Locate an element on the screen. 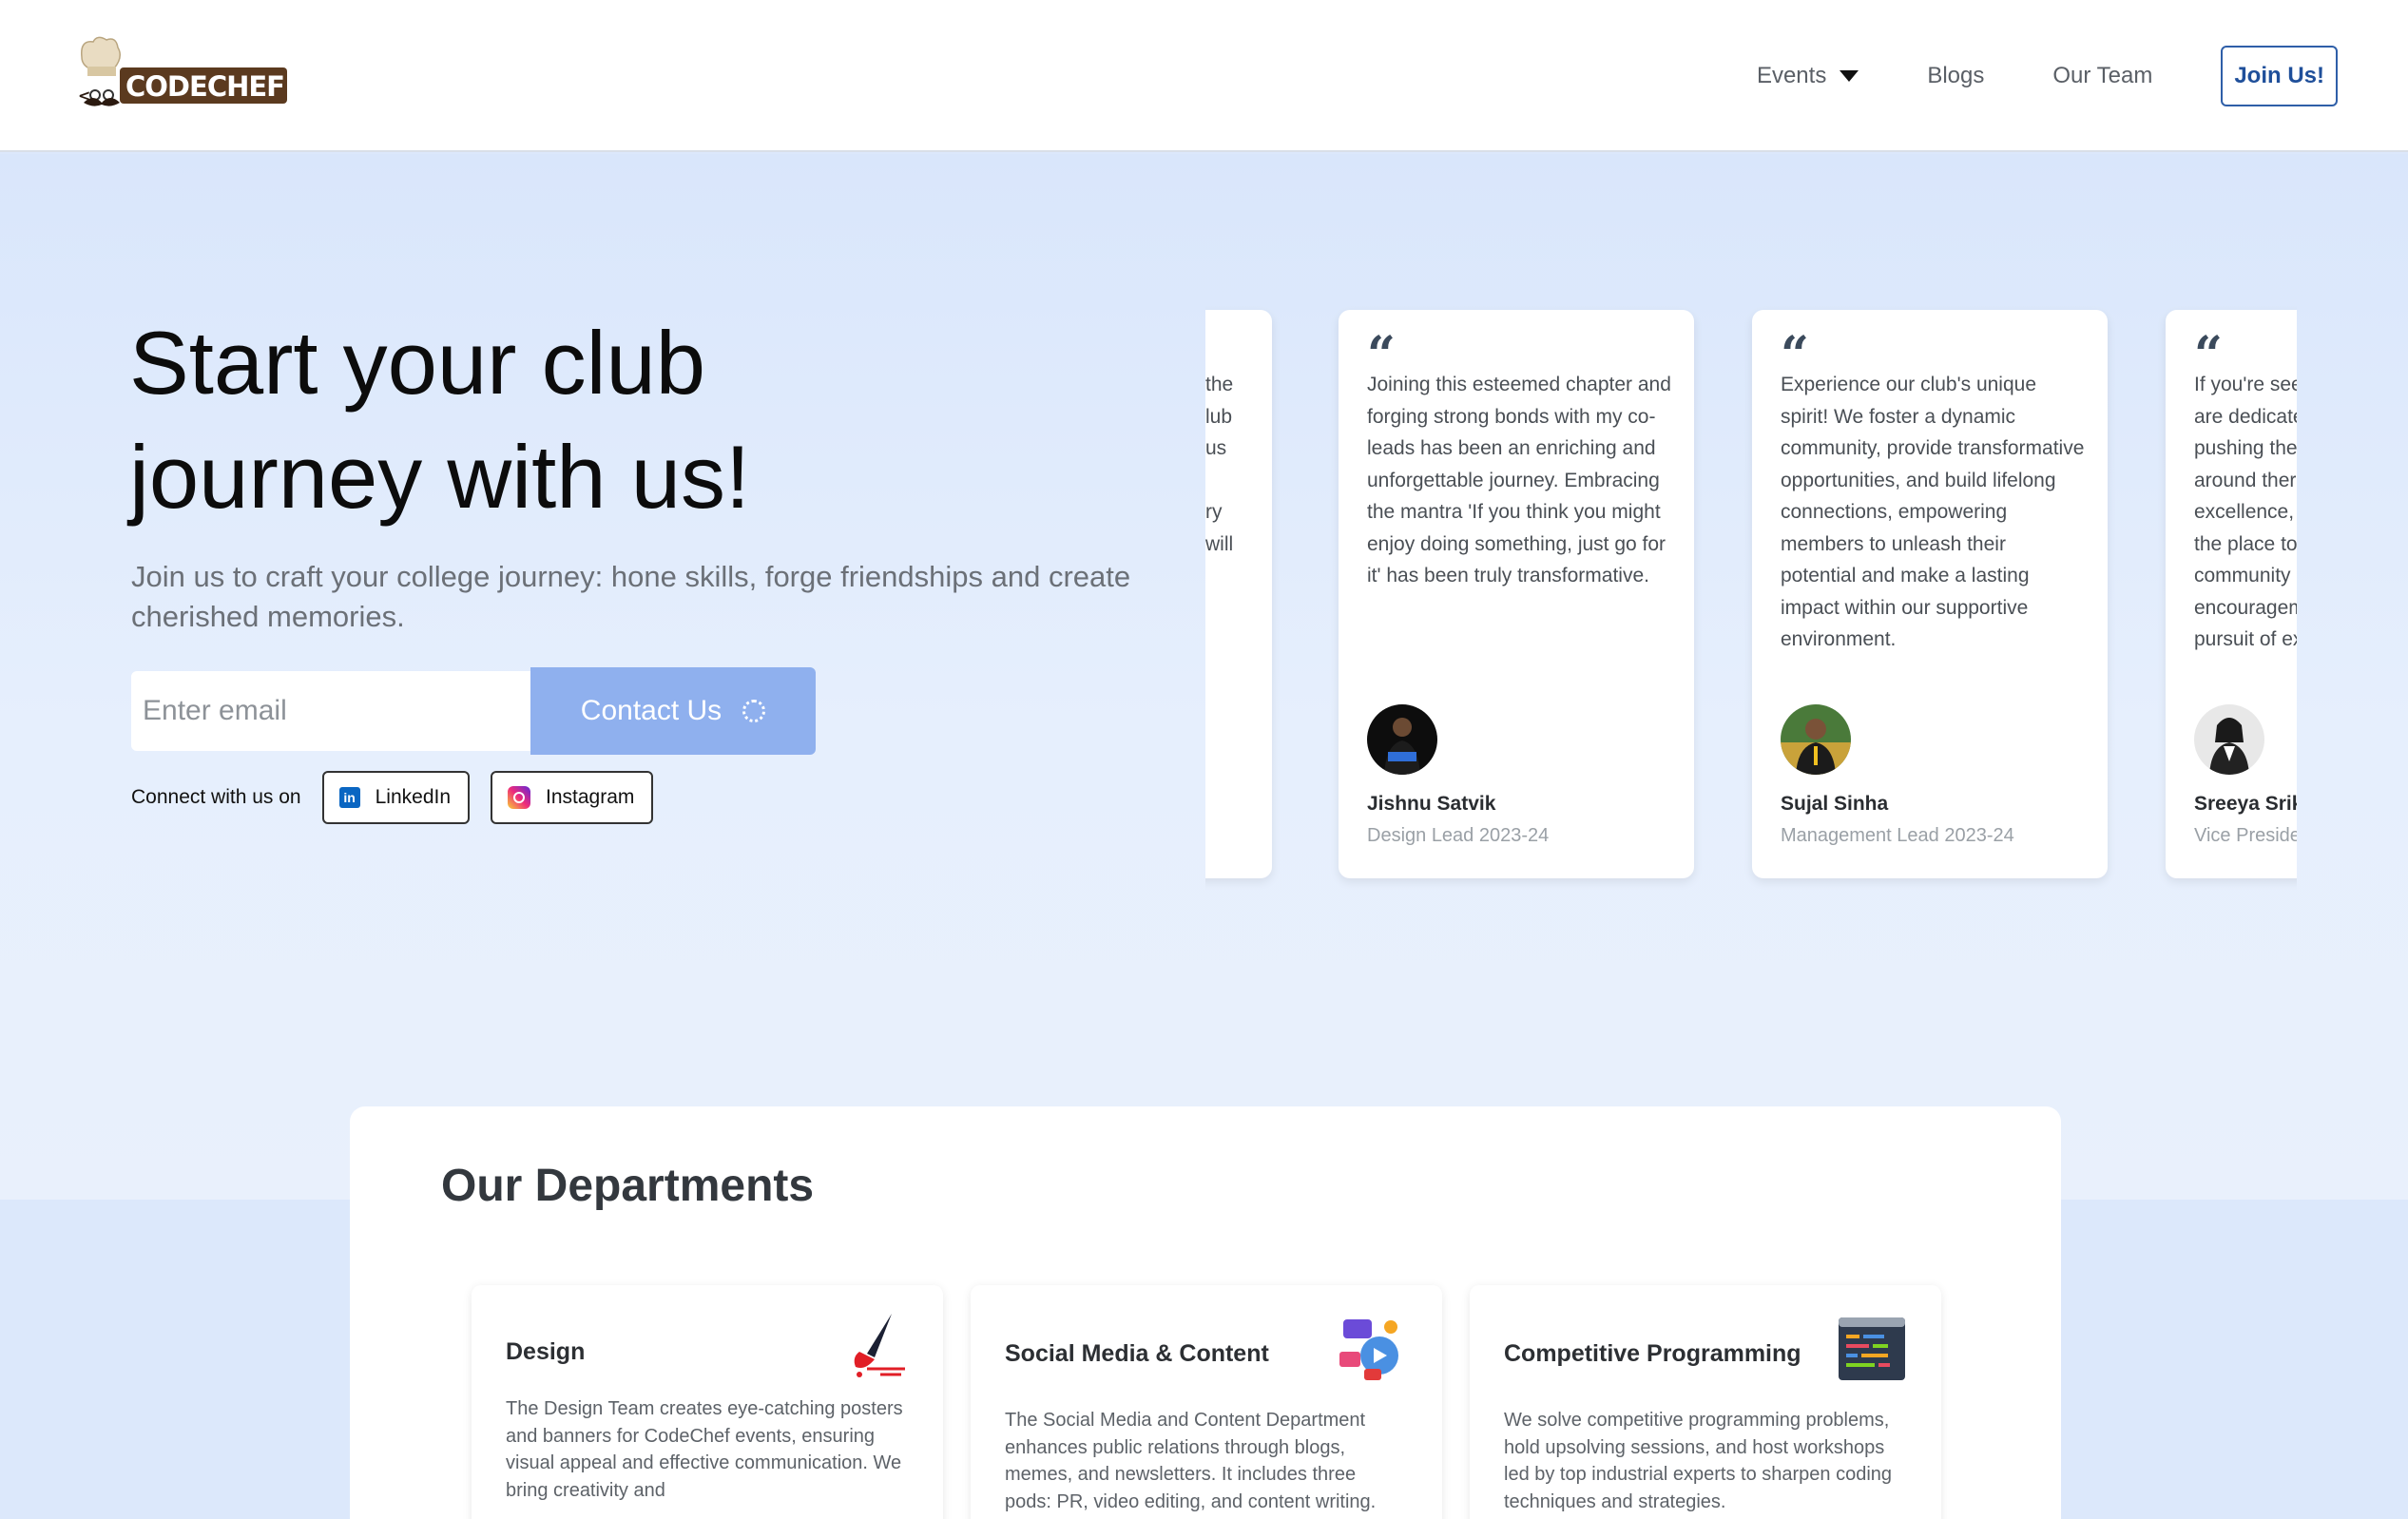 The width and height of the screenshot is (2408, 1519). fragment: will is located at coordinates (1219, 544).